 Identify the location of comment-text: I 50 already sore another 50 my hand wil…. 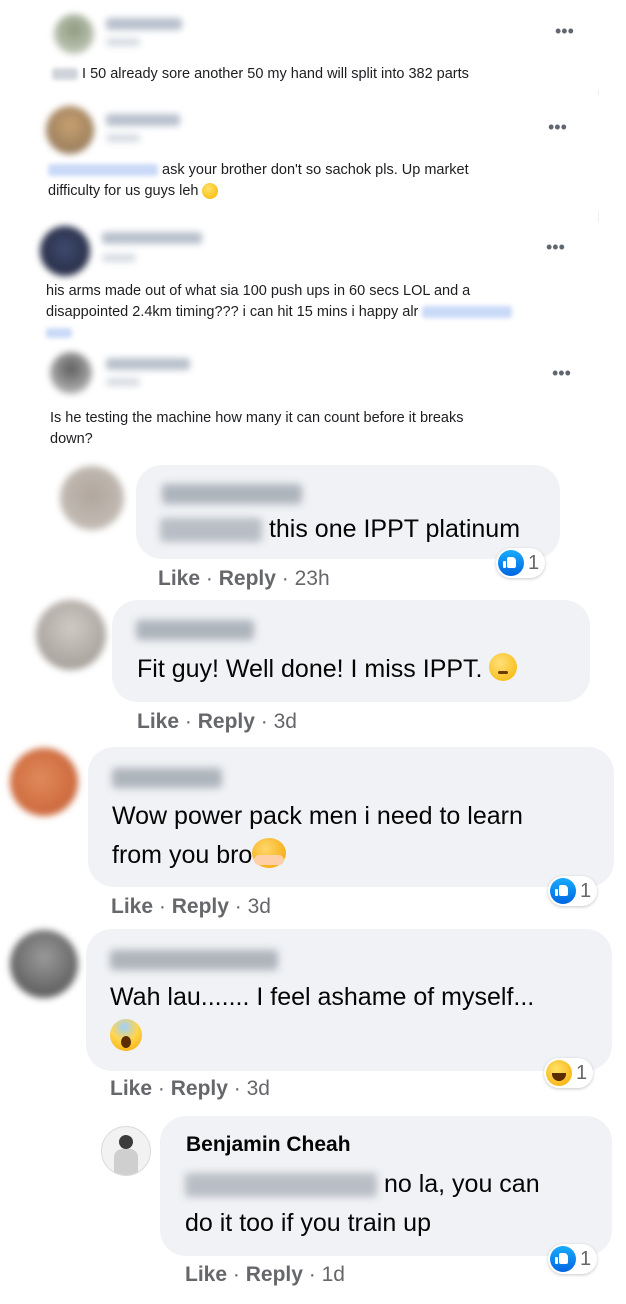
(260, 74).